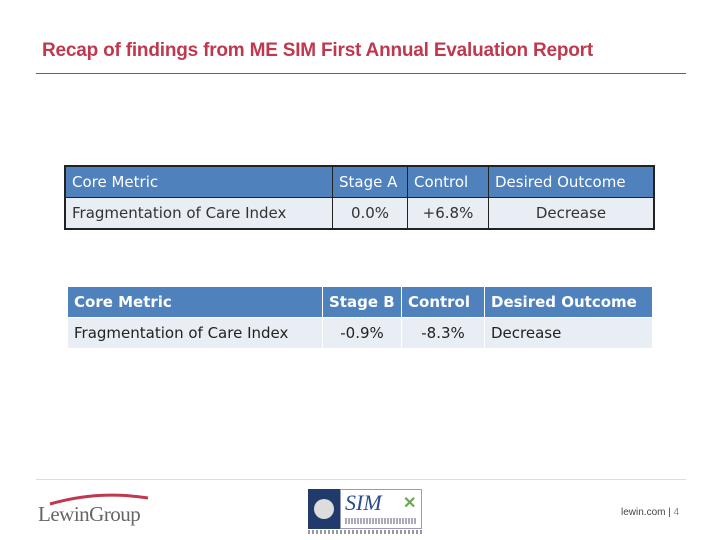  What do you see at coordinates (89, 514) in the screenshot?
I see `logo-text: LewinGroup` at bounding box center [89, 514].